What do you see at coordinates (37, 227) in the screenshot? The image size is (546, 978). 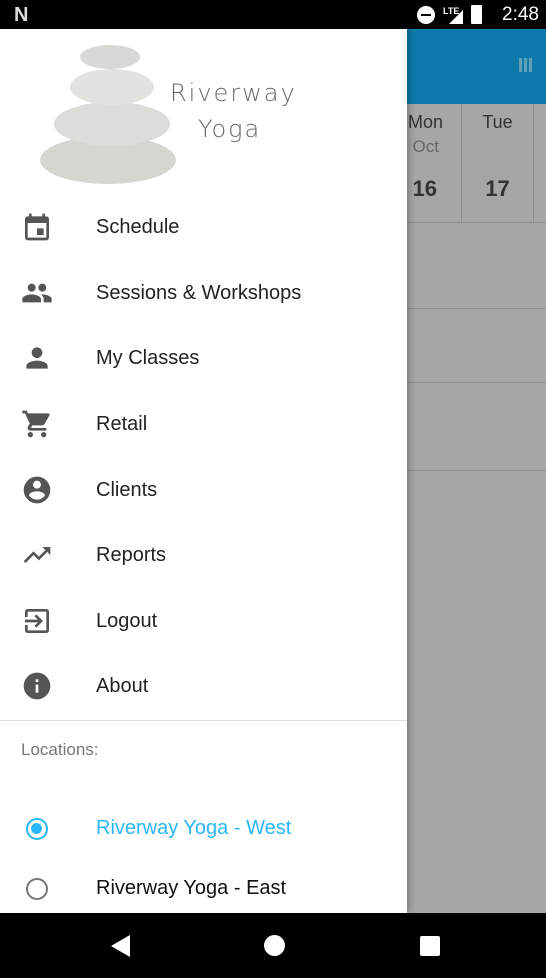 I see `calendar-icon` at bounding box center [37, 227].